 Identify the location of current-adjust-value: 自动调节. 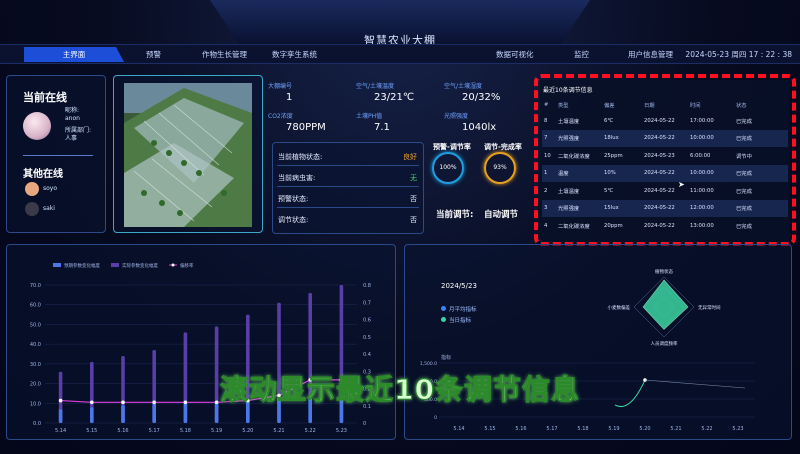
(501, 215).